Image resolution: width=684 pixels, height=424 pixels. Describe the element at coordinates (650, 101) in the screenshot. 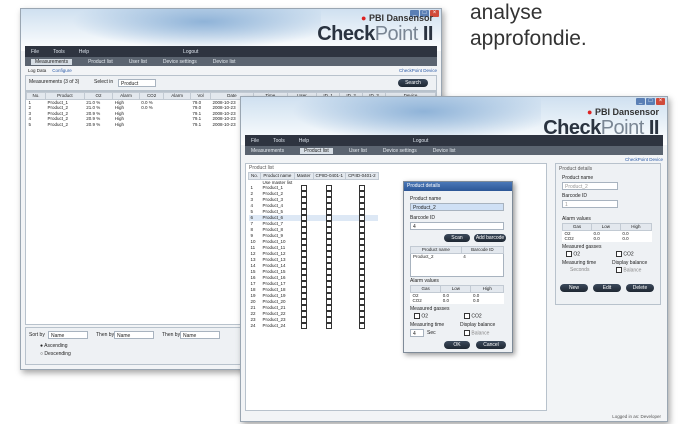

I see `maximize-icon: □` at that location.